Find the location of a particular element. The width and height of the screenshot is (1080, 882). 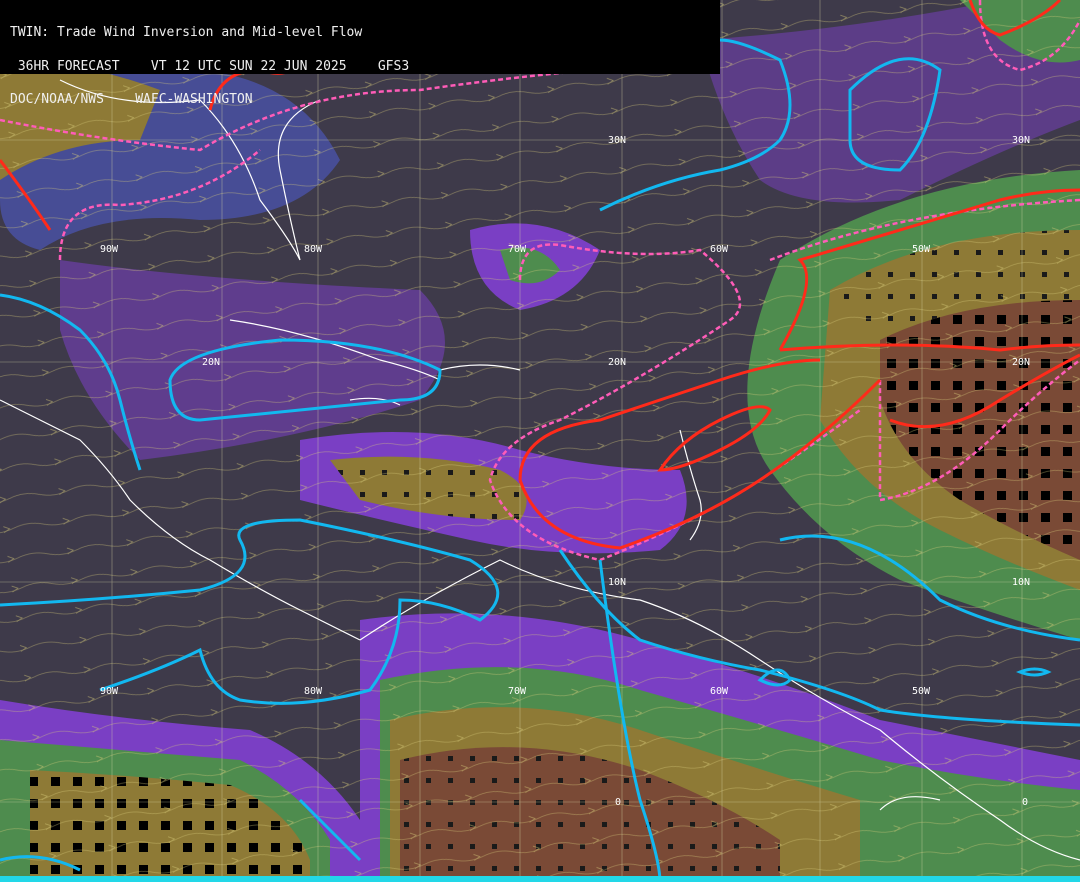

lon-label-90w-b: 90W is located at coordinates (109, 691).